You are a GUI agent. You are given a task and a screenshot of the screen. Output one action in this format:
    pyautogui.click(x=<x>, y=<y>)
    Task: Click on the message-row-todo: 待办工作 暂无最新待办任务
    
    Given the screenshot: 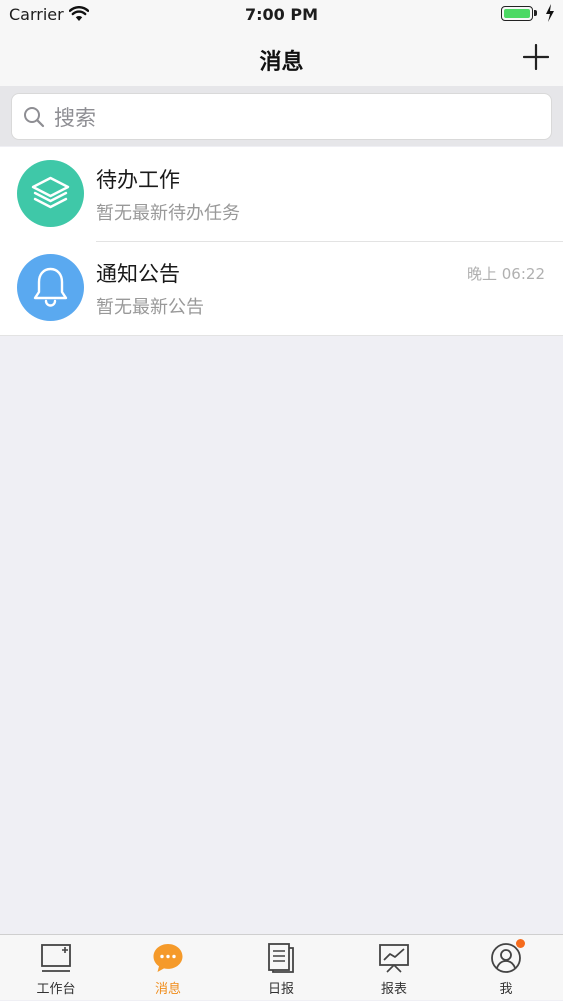 What is the action you would take?
    pyautogui.click(x=281, y=194)
    